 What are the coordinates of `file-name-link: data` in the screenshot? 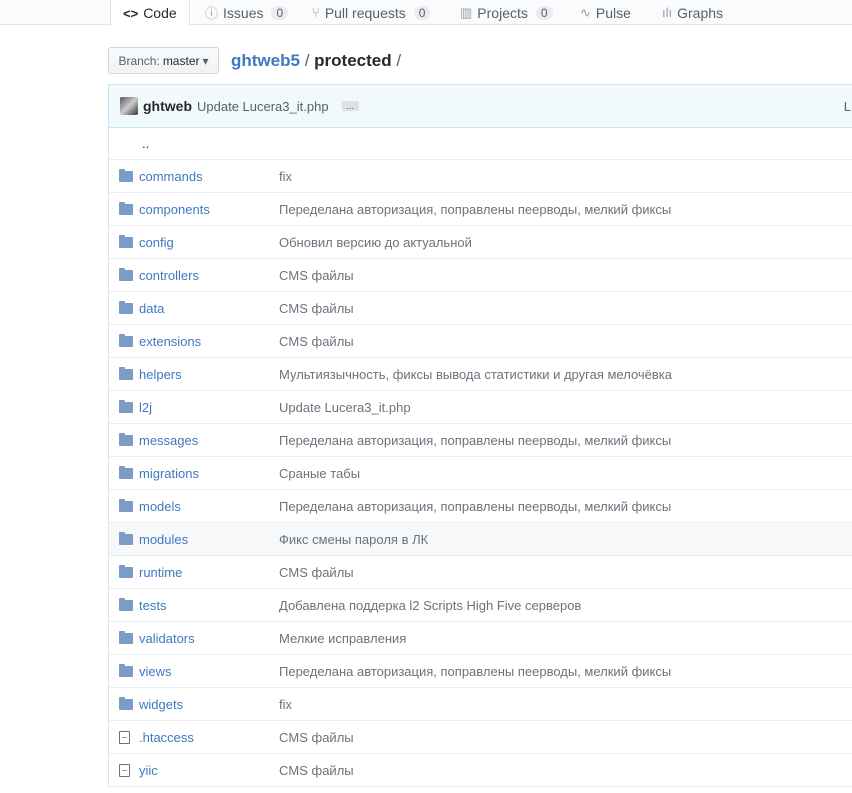 It's located at (151, 308).